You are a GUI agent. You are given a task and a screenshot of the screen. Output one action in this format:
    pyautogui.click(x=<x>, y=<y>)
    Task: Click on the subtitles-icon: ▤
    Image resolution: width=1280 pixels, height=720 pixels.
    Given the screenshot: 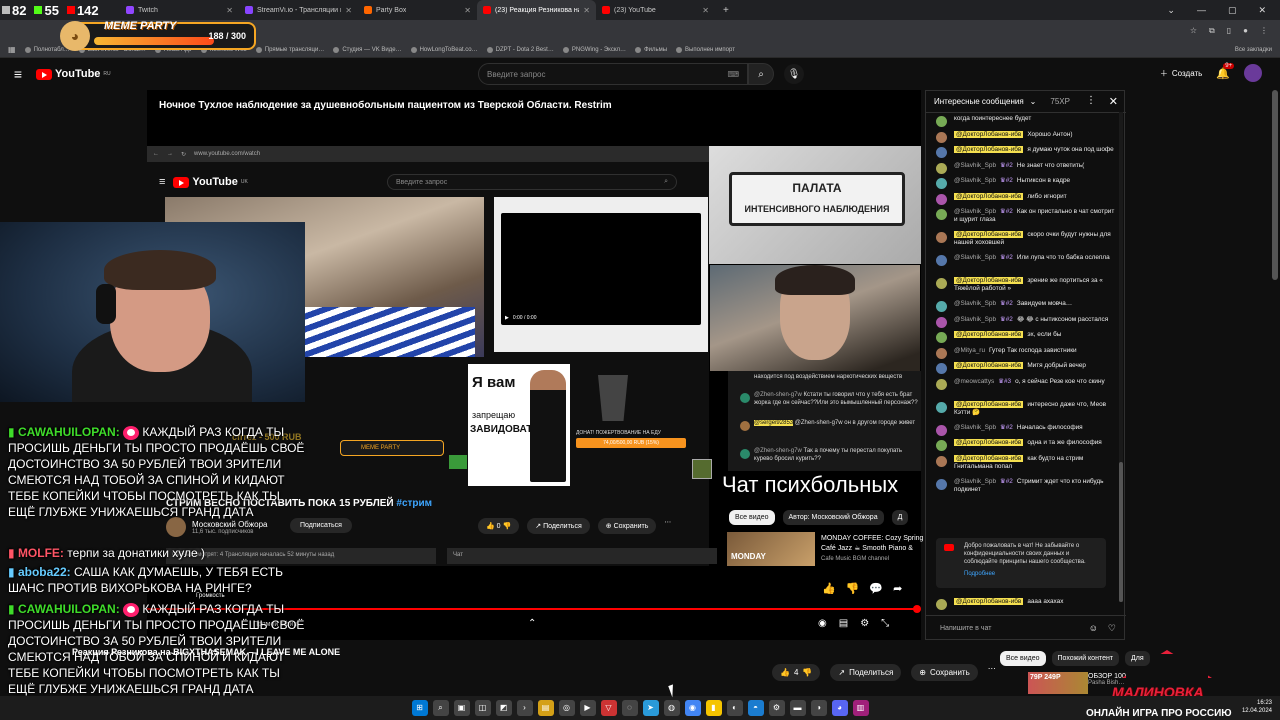 What is the action you would take?
    pyautogui.click(x=843, y=623)
    